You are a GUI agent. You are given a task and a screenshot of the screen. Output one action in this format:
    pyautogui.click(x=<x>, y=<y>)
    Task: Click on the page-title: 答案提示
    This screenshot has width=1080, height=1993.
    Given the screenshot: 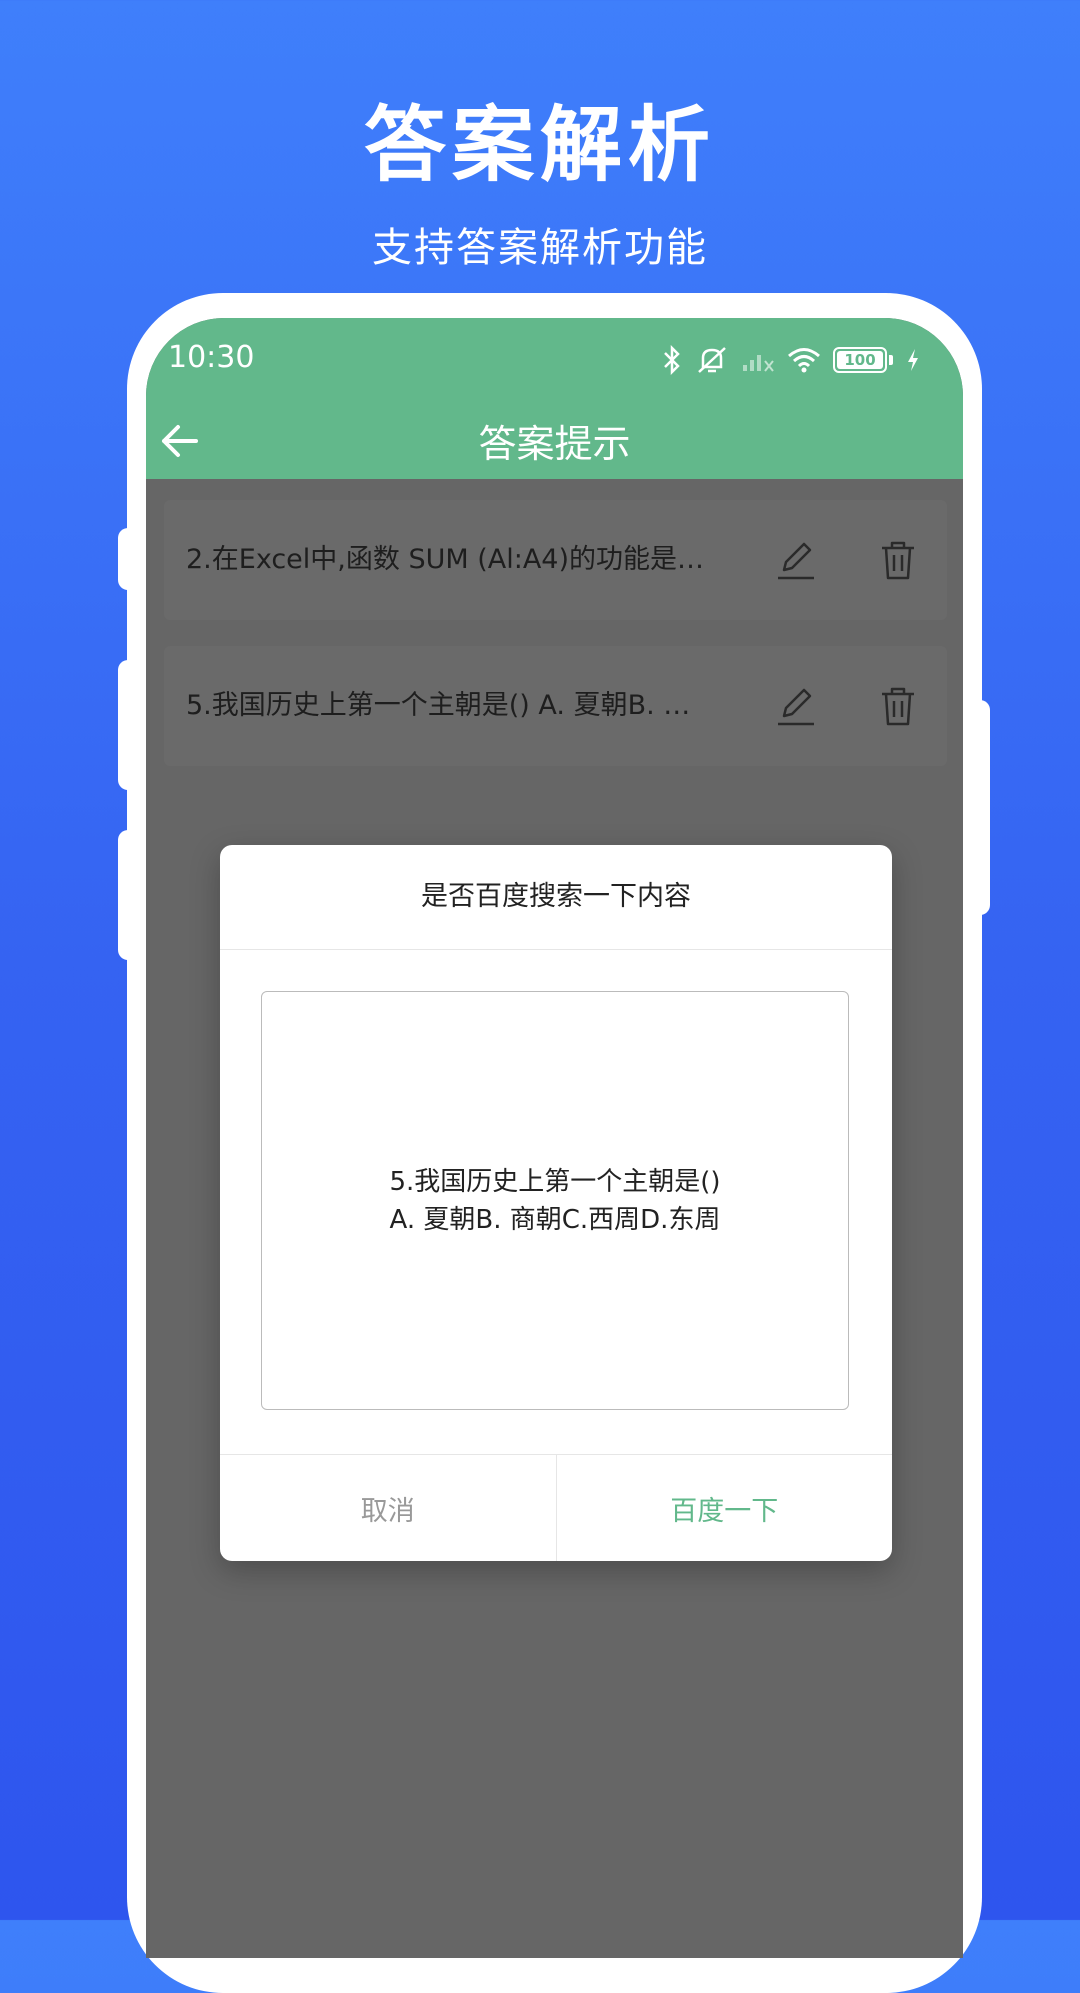 What is the action you would take?
    pyautogui.click(x=554, y=444)
    